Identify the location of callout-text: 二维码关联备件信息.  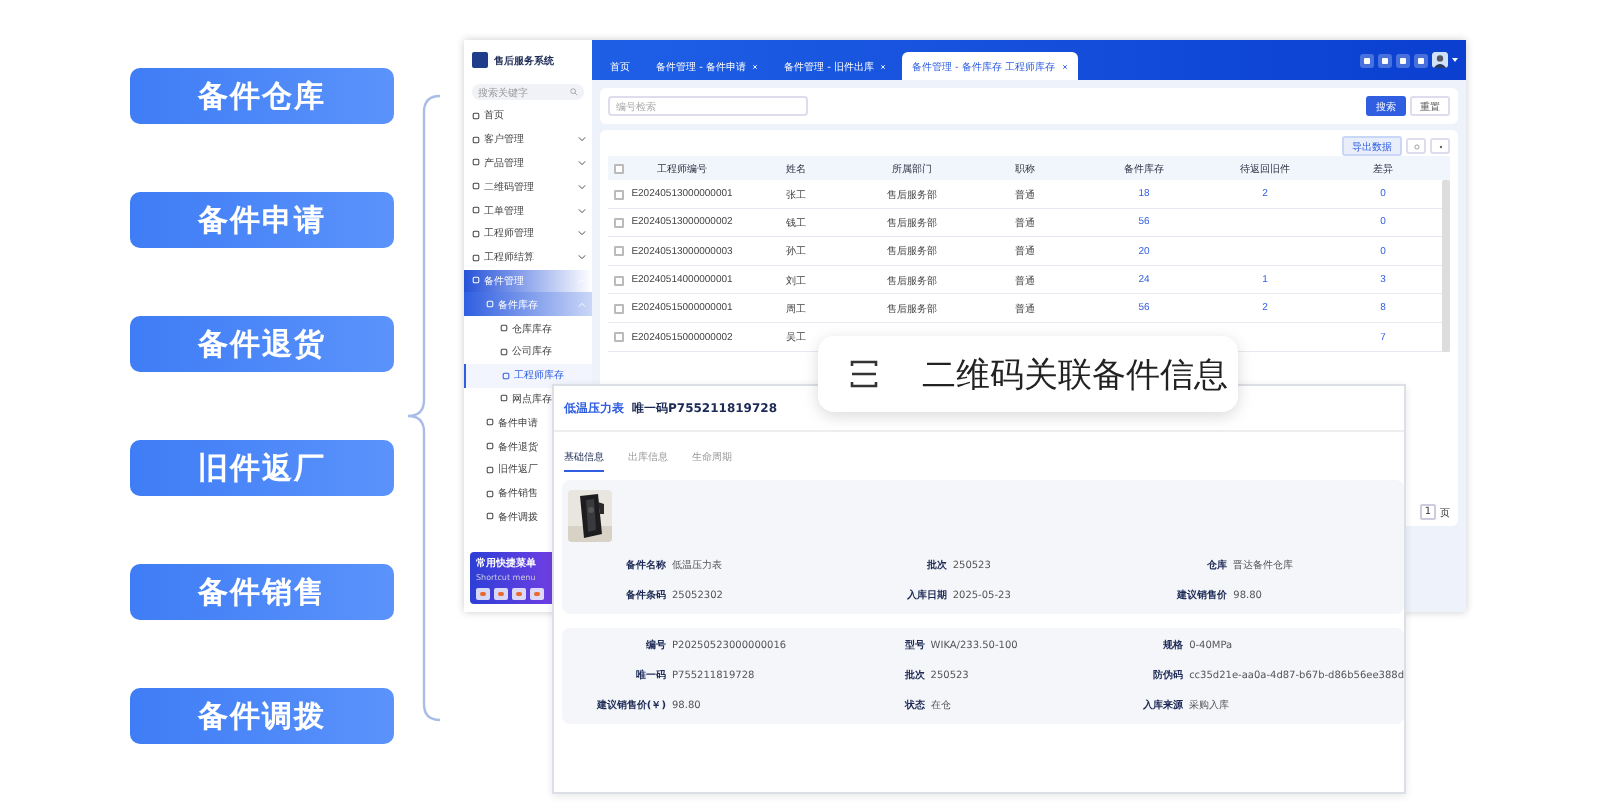
(1075, 375).